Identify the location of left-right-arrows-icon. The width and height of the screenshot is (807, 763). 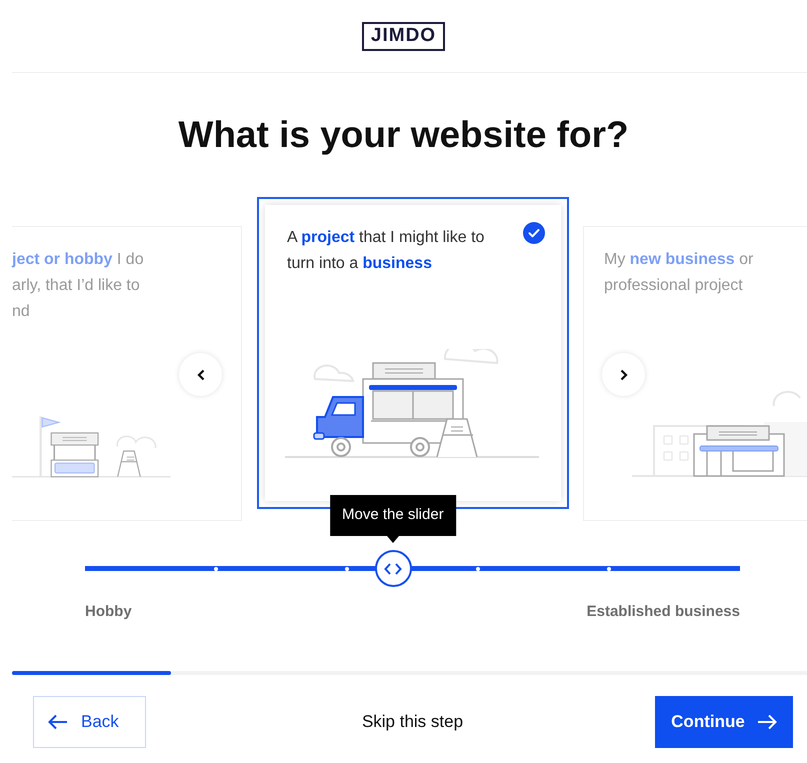
(393, 568).